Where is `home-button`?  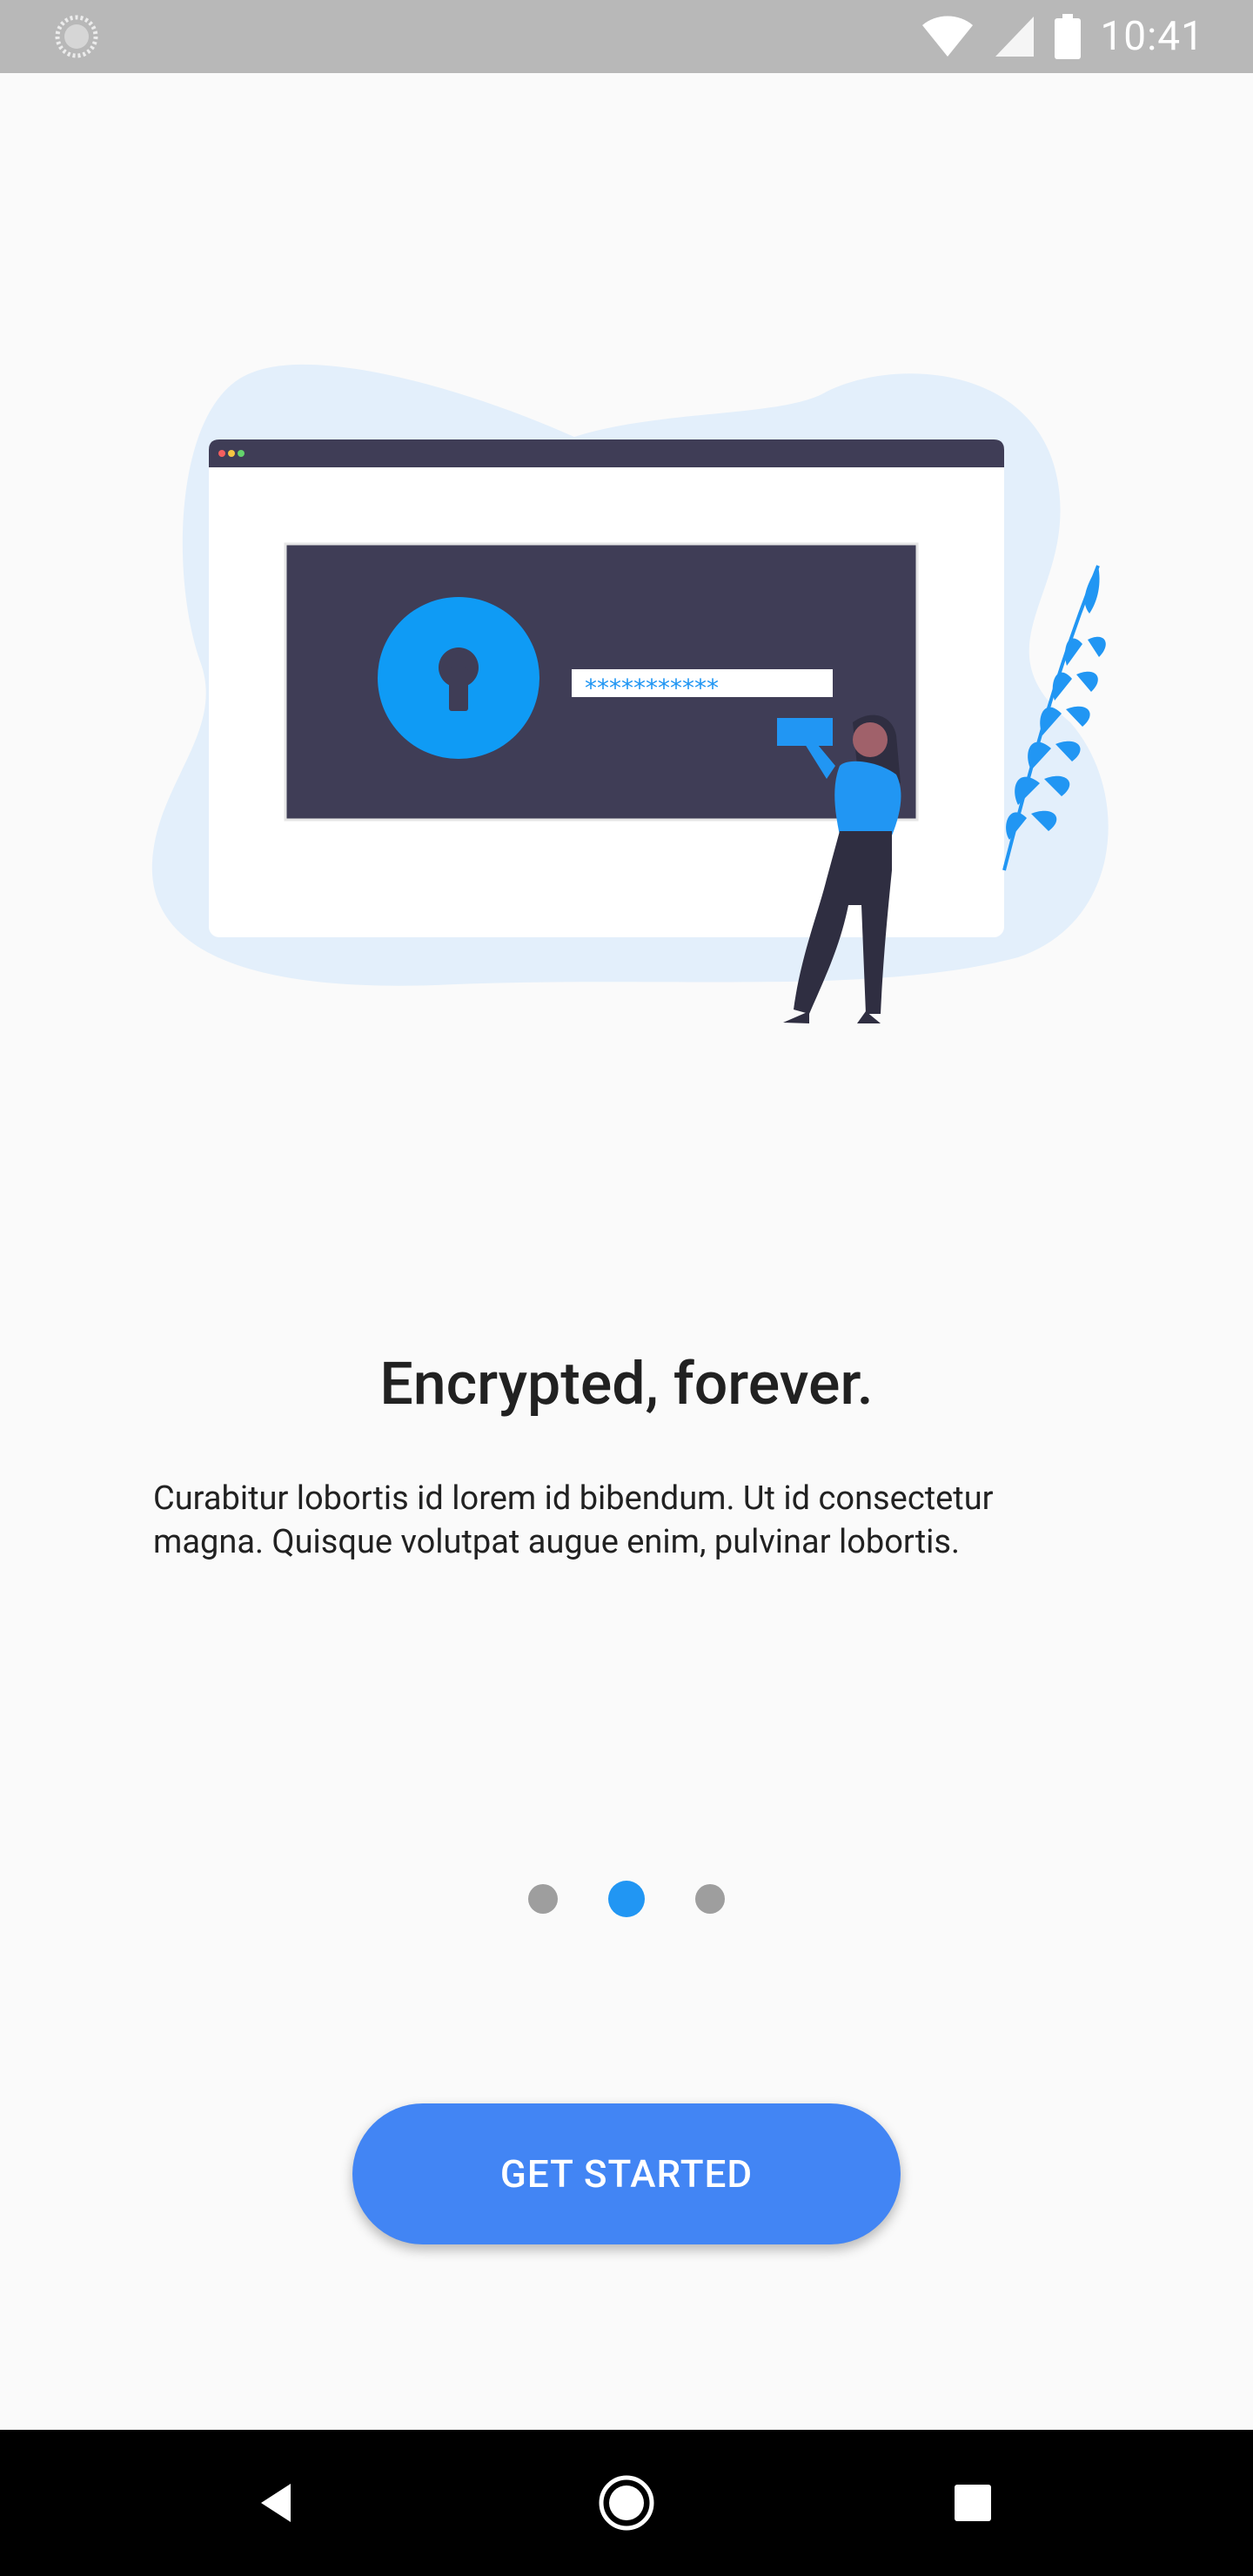
home-button is located at coordinates (626, 2503).